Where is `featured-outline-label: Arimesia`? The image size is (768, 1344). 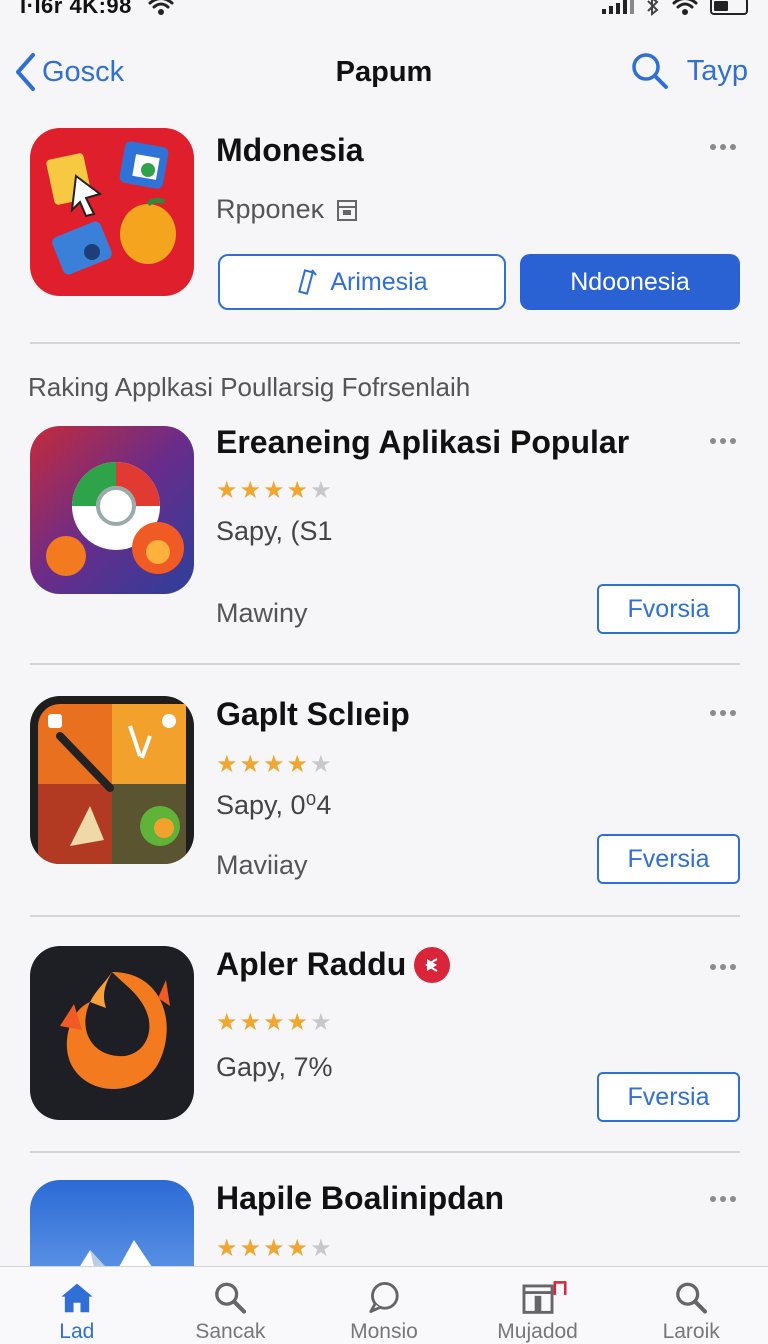 featured-outline-label: Arimesia is located at coordinates (379, 281).